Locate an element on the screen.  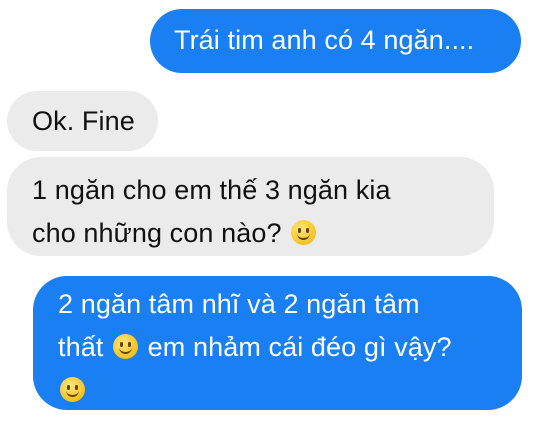
received-message-bubble: Ok. Fine is located at coordinates (82, 121).